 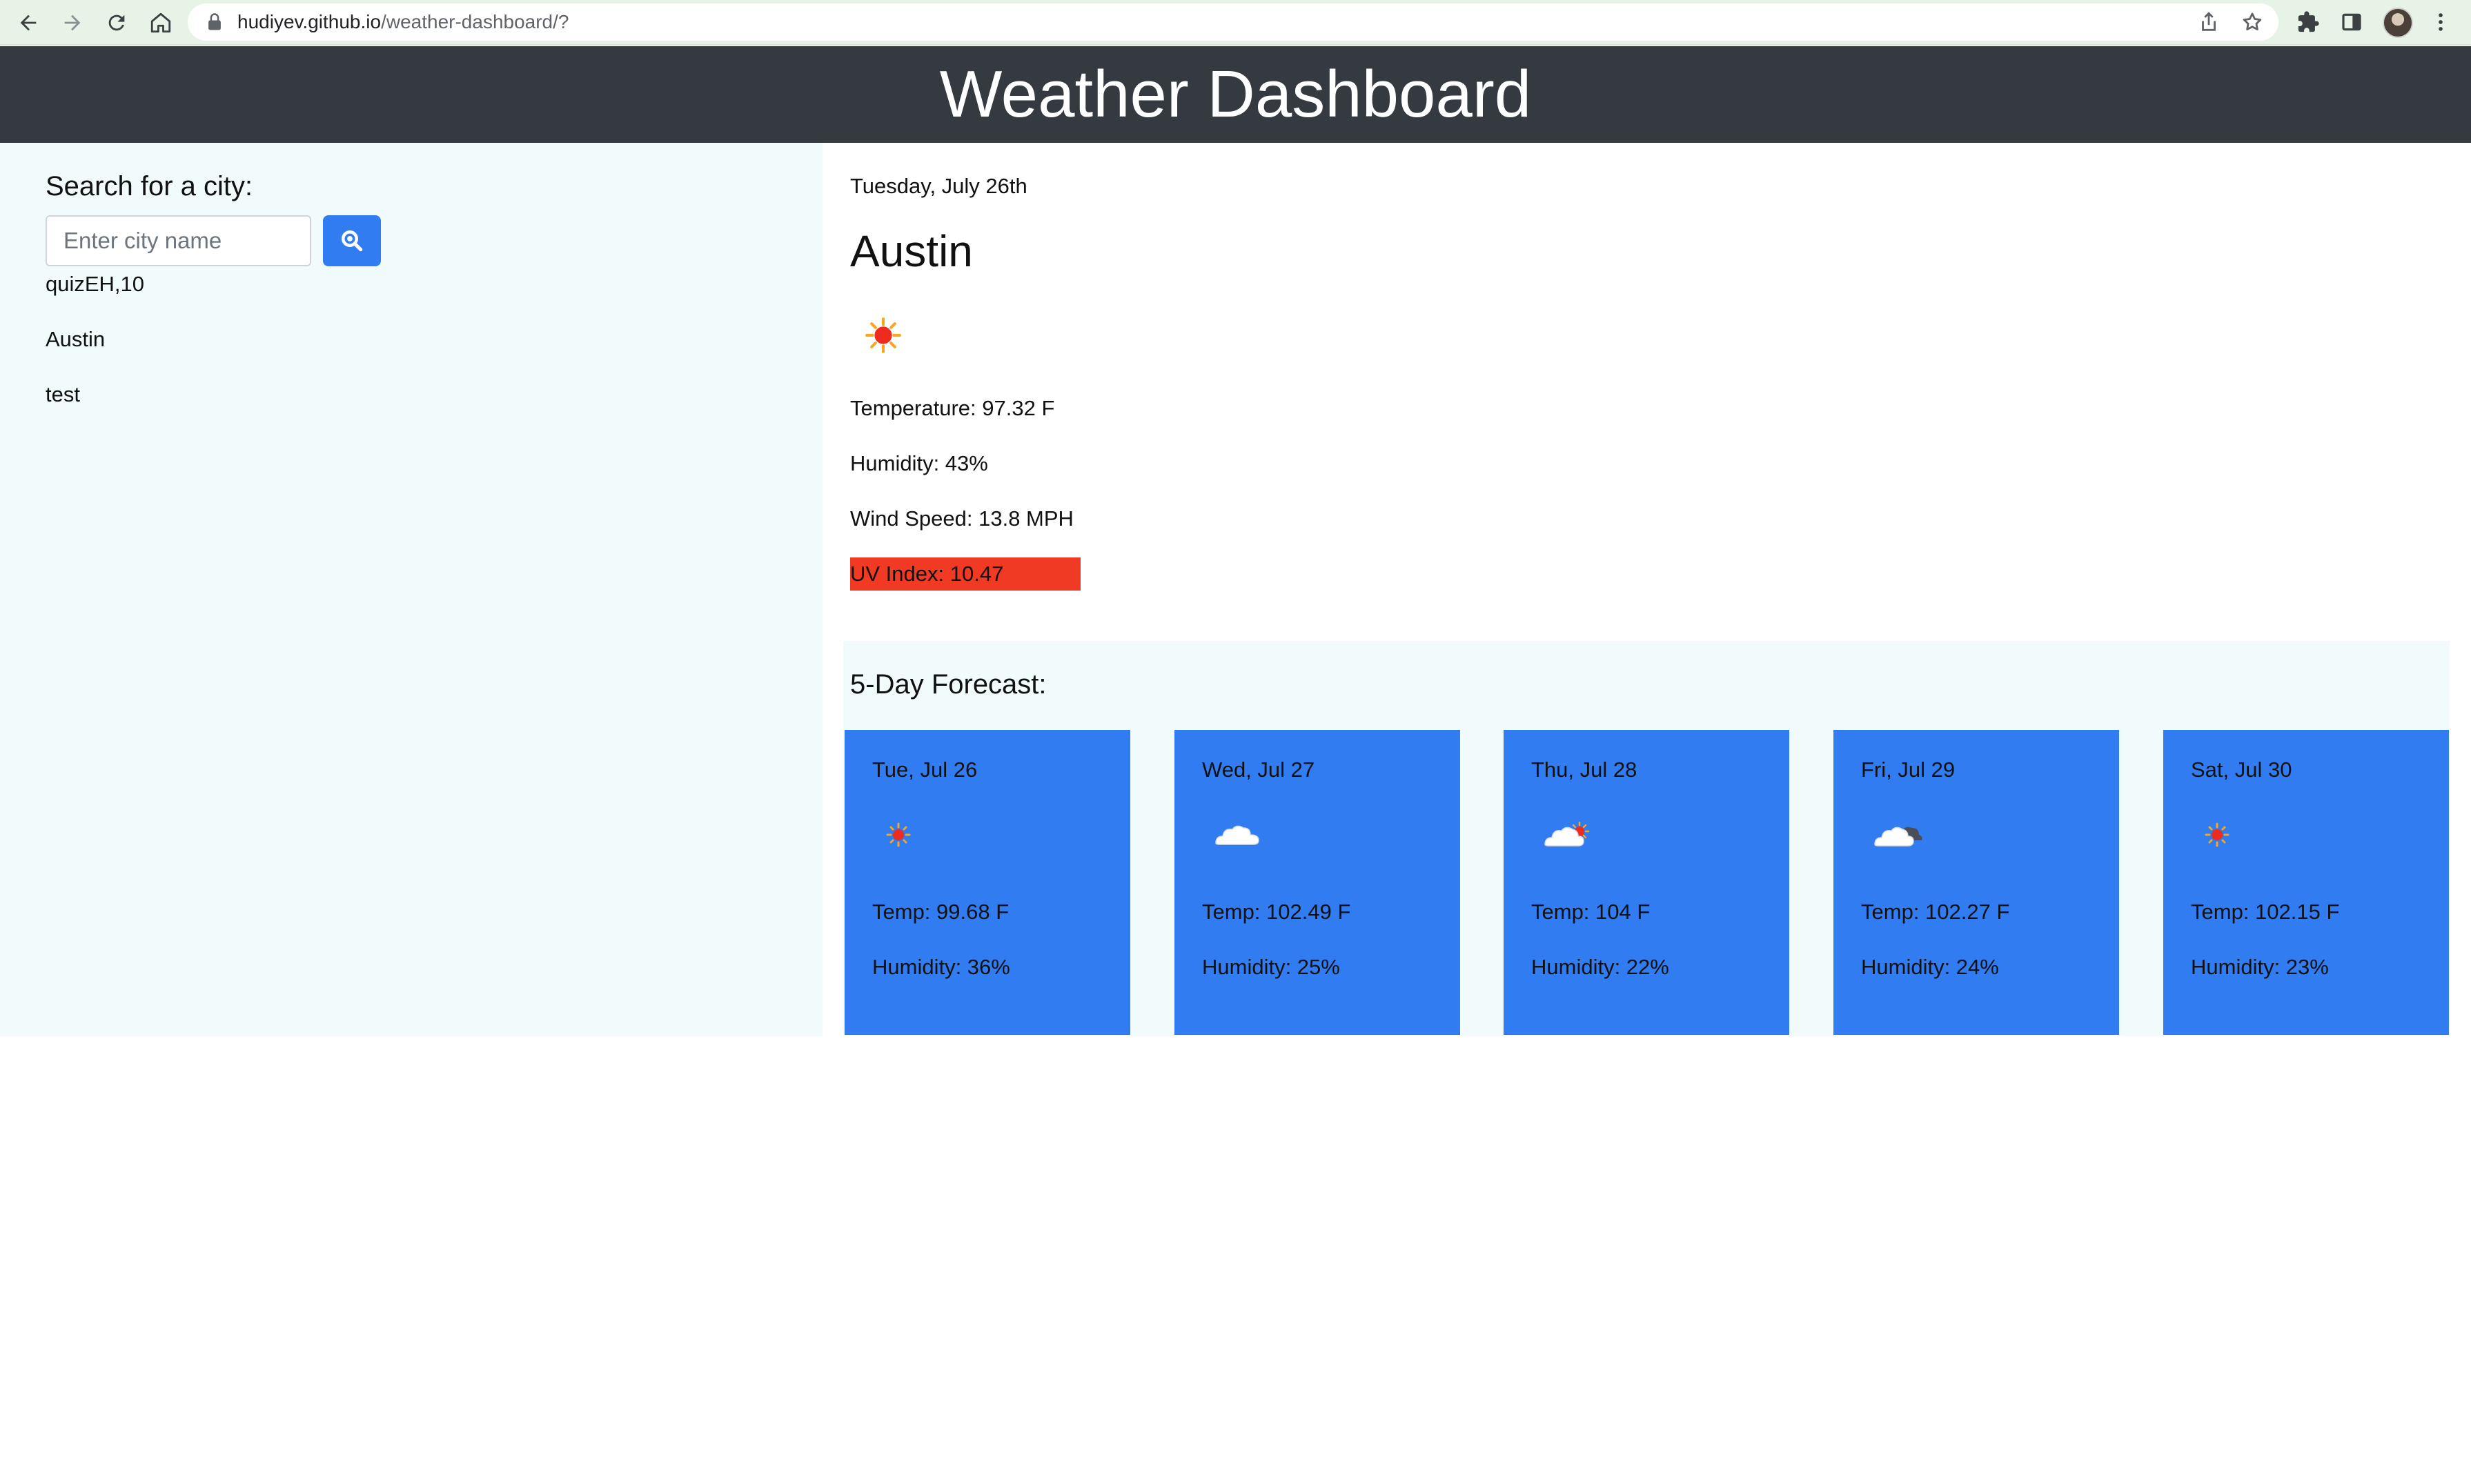 I want to click on history-item: quizEH,10, so click(x=95, y=284).